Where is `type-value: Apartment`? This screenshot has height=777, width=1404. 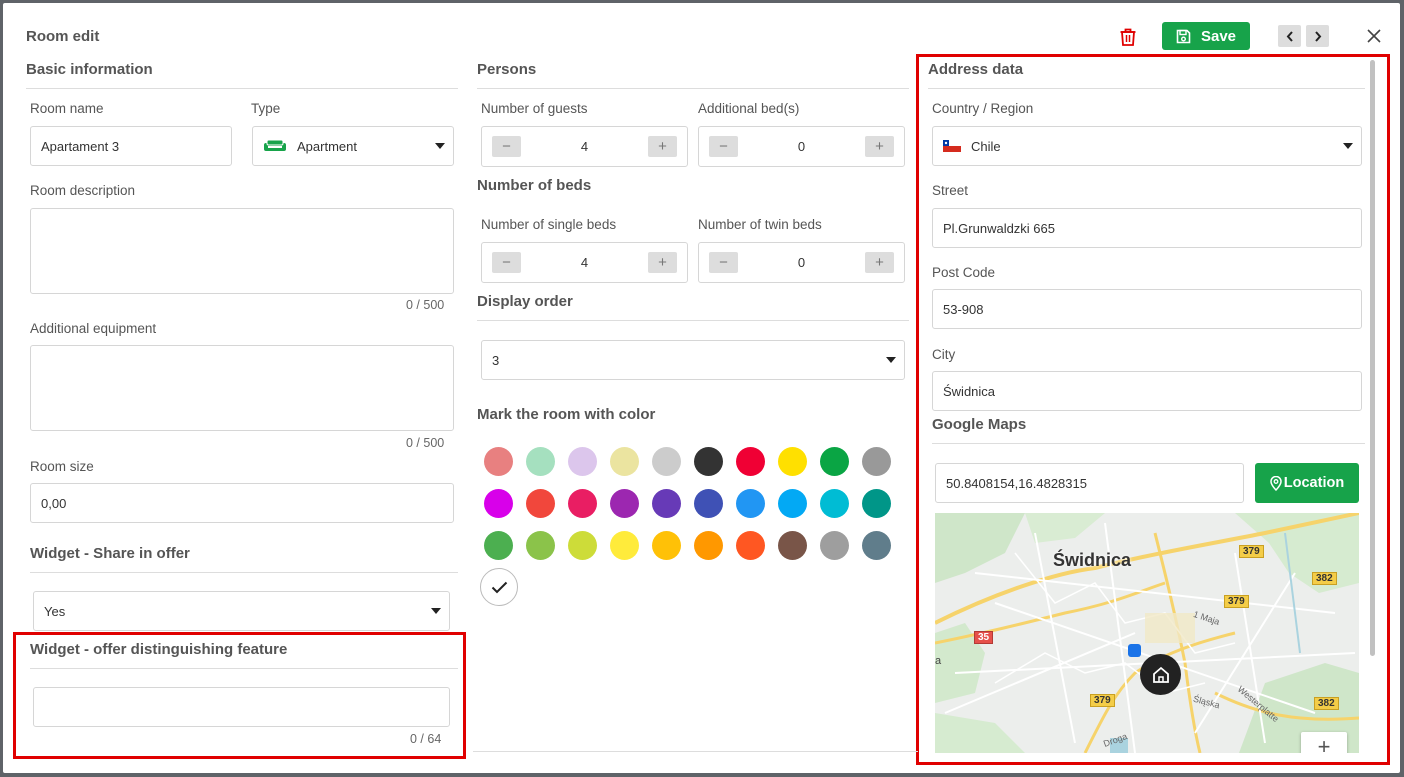
type-value: Apartment is located at coordinates (327, 146).